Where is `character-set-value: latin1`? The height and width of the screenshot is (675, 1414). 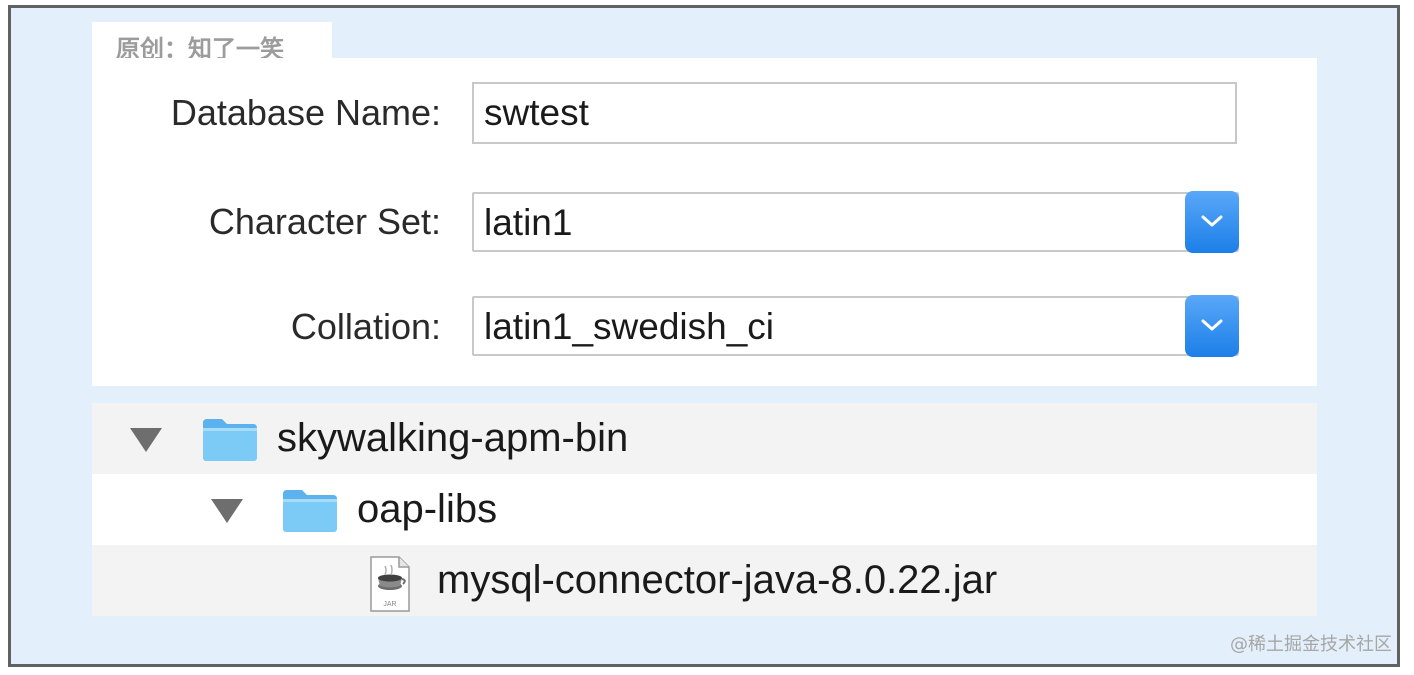 character-set-value: latin1 is located at coordinates (528, 222).